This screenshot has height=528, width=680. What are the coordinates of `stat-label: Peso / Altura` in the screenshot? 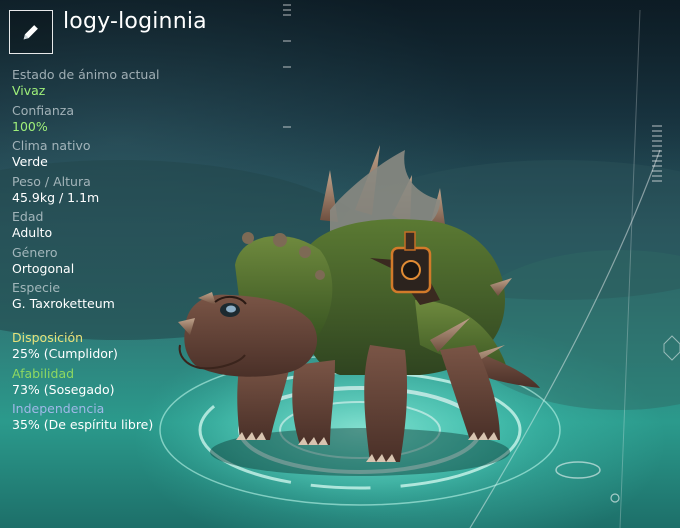 It's located at (51, 181).